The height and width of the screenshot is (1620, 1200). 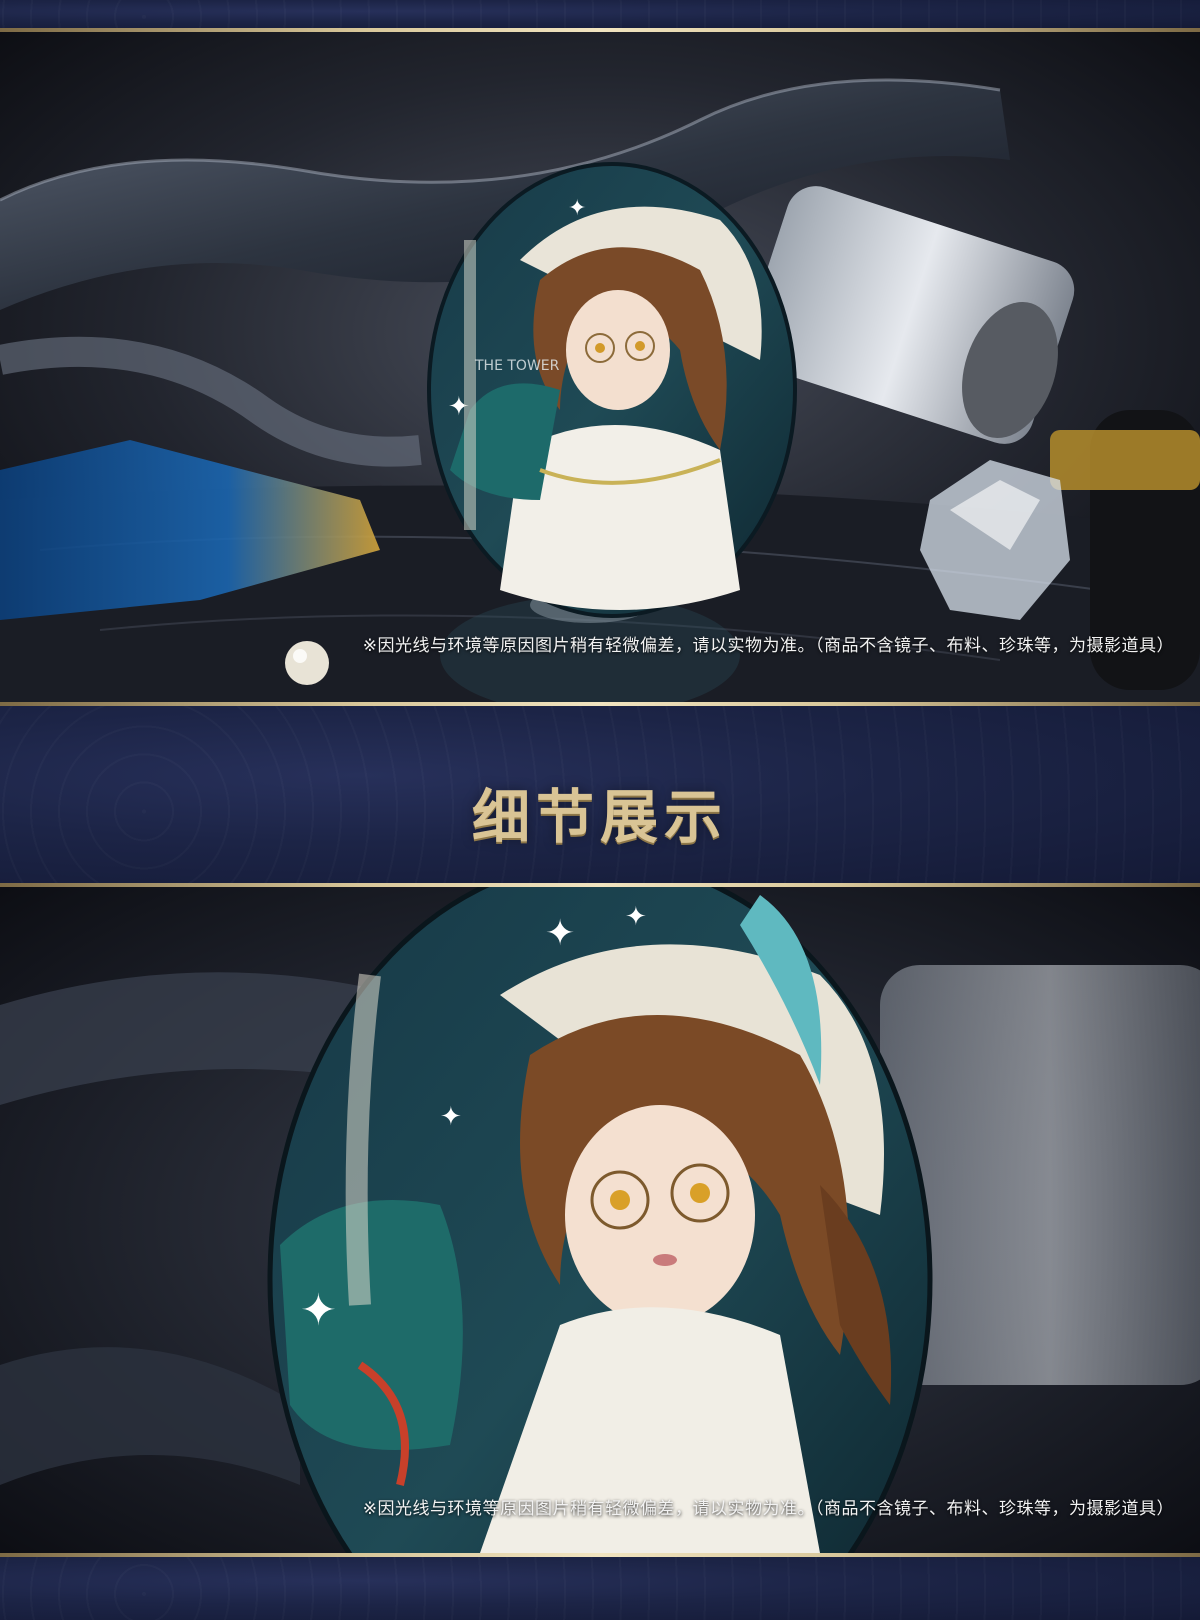 What do you see at coordinates (600, 1587) in the screenshot?
I see `bottom-band` at bounding box center [600, 1587].